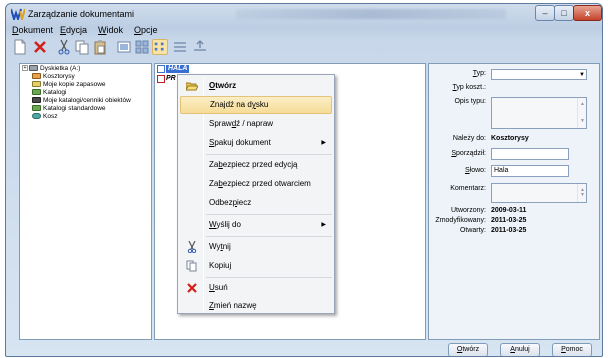 The width and height of the screenshot is (608, 358). Describe the element at coordinates (468, 210) in the screenshot. I see `utworzony-label: Utworzony:` at that location.